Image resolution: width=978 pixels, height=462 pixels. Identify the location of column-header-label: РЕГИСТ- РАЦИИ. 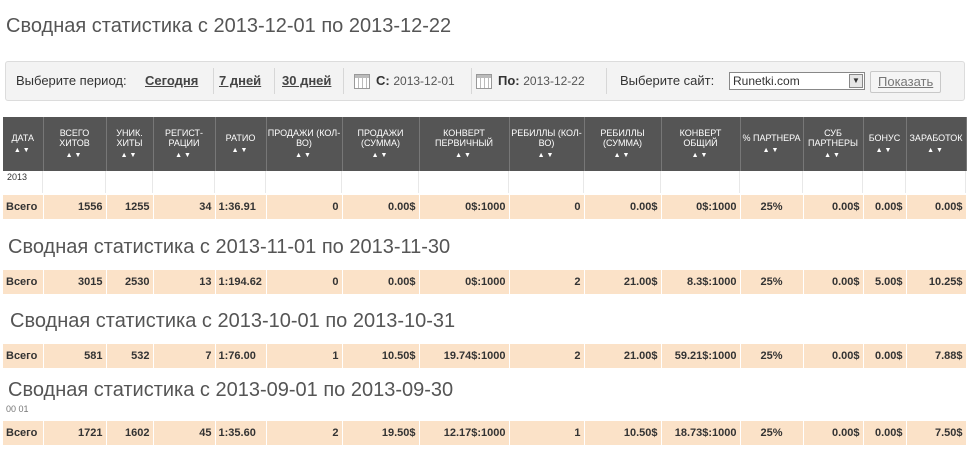
(184, 137).